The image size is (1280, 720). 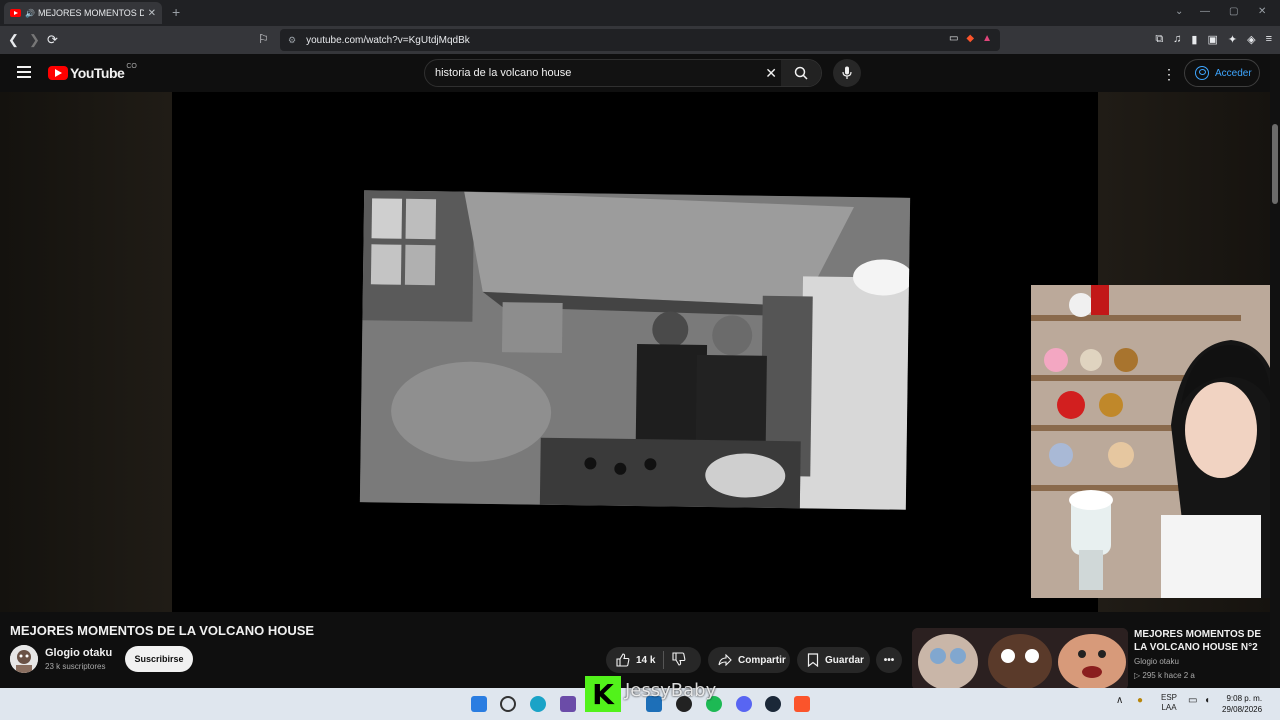 I want to click on streamer-webcam-image, so click(x=1155, y=441).